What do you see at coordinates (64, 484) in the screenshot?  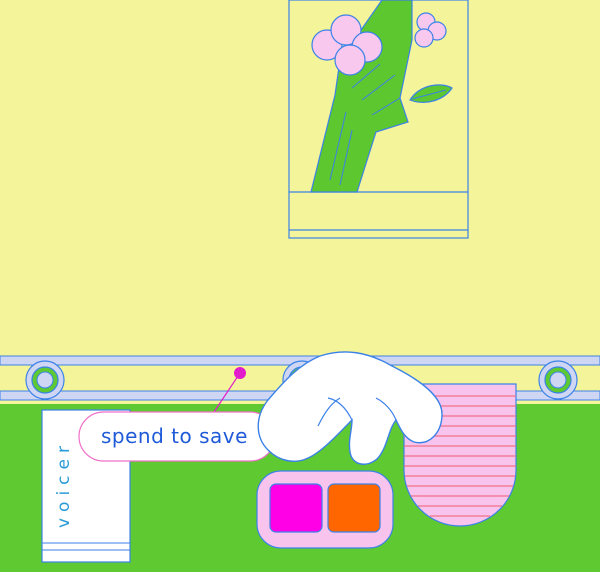 I see `card-text: voicer` at bounding box center [64, 484].